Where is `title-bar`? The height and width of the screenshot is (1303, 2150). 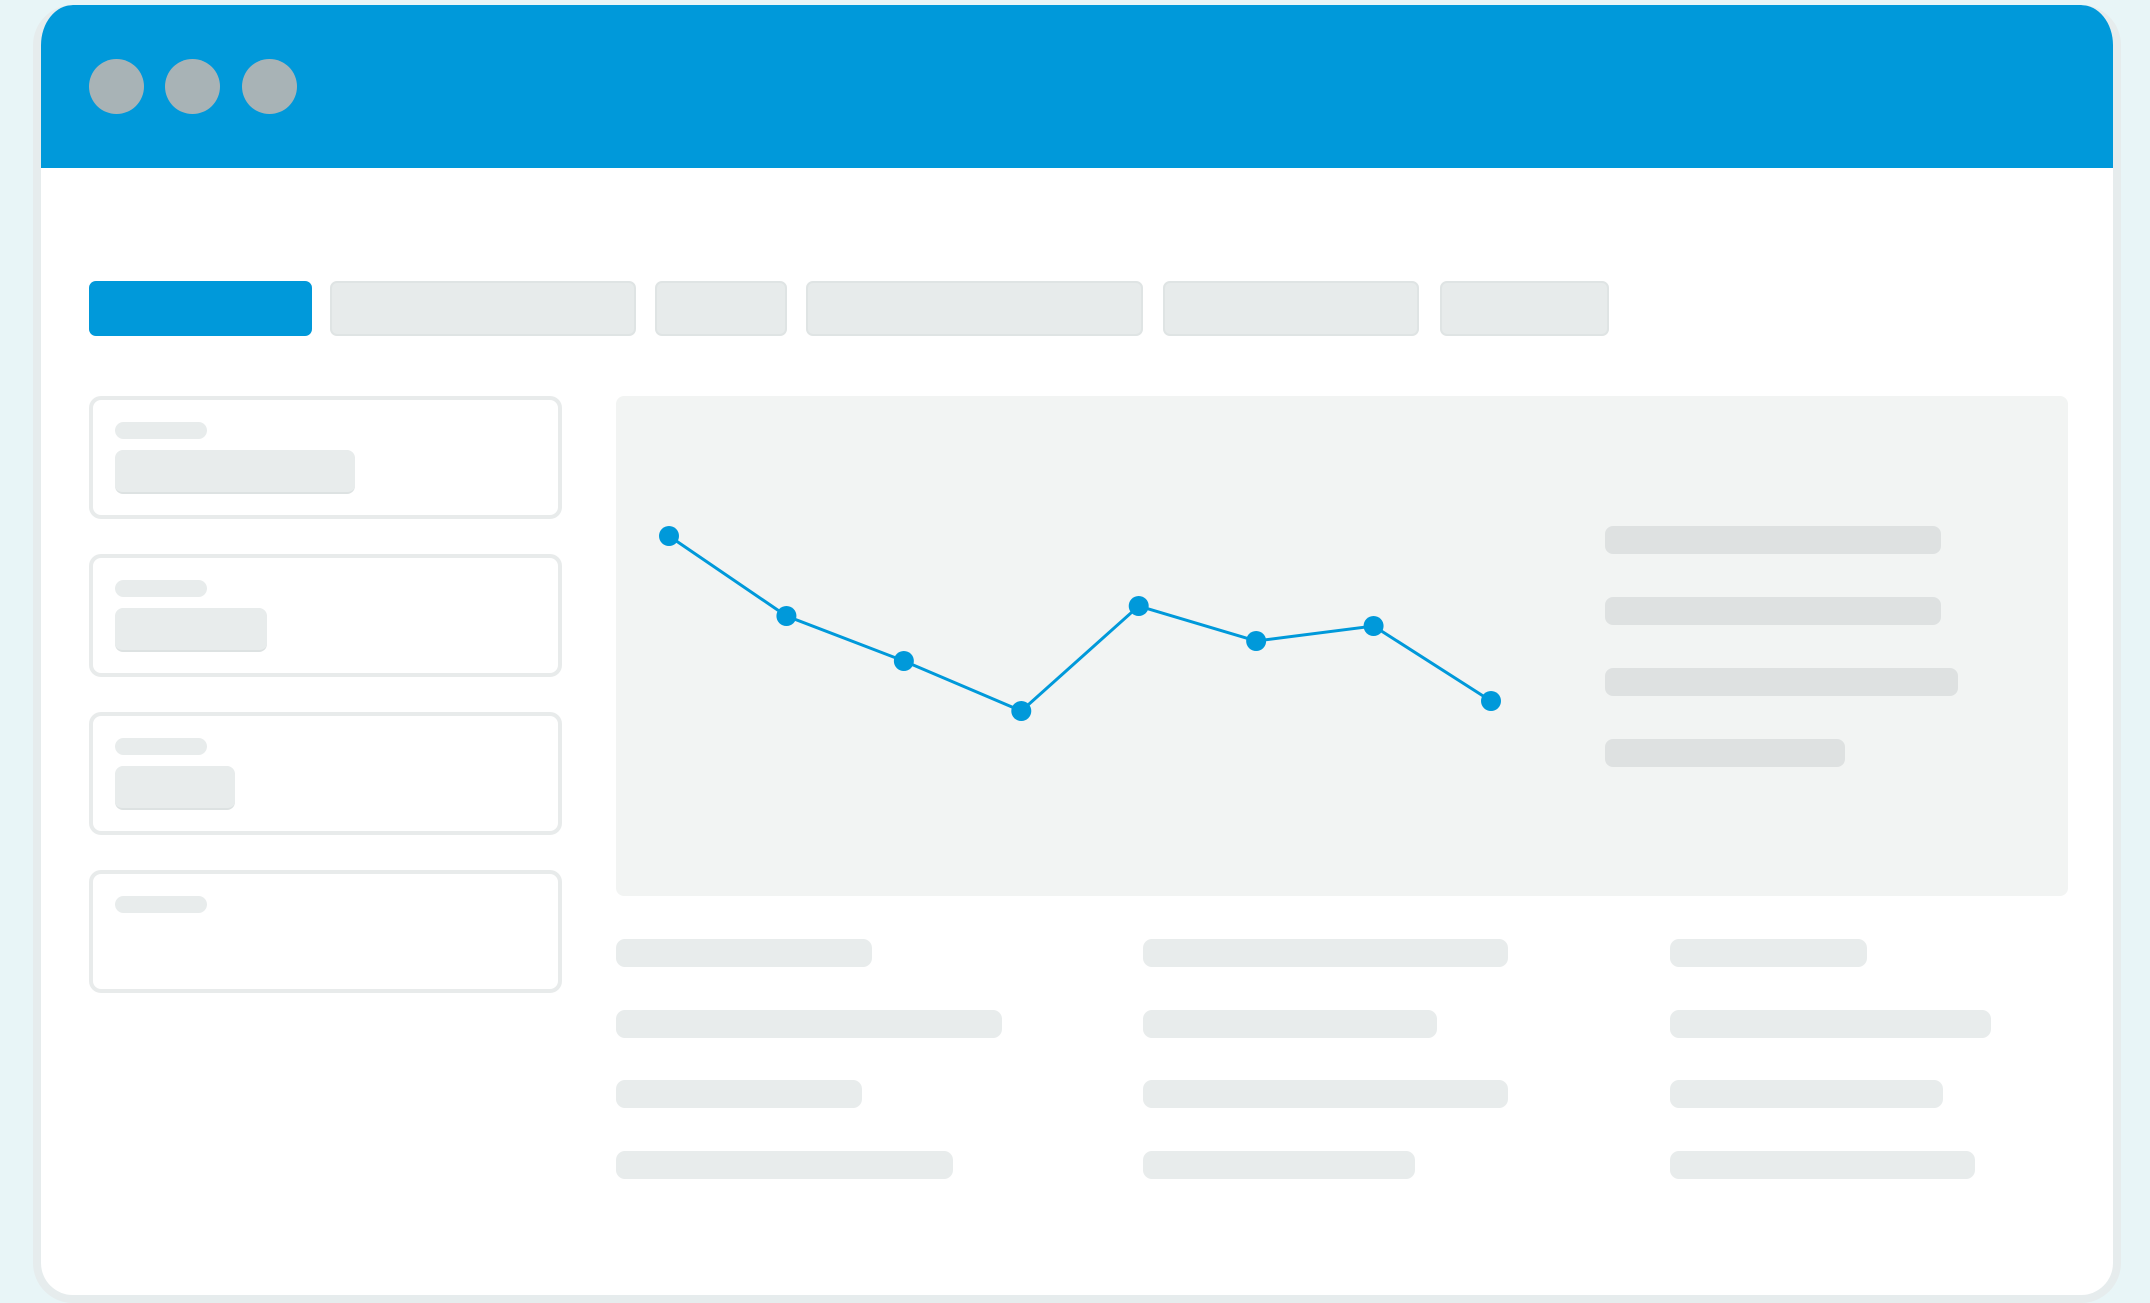
title-bar is located at coordinates (1077, 86).